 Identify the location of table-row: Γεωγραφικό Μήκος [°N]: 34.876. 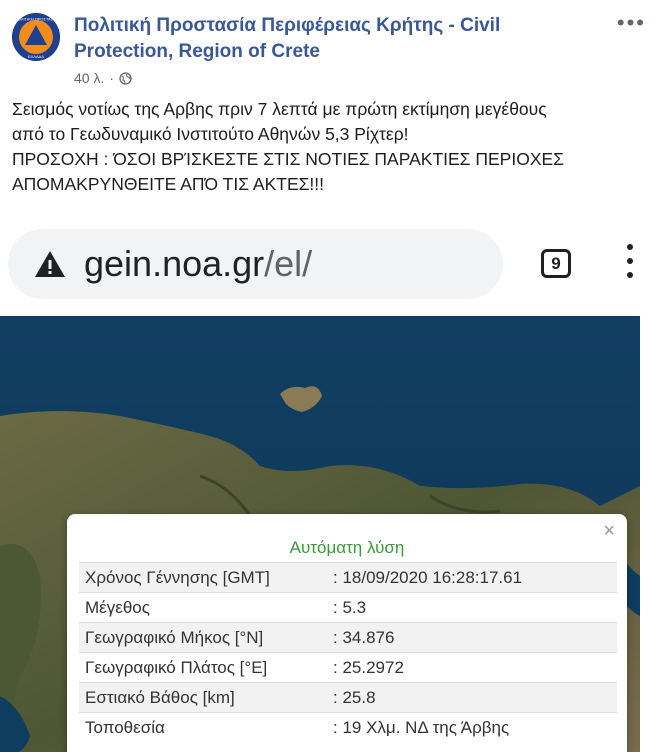
(348, 637).